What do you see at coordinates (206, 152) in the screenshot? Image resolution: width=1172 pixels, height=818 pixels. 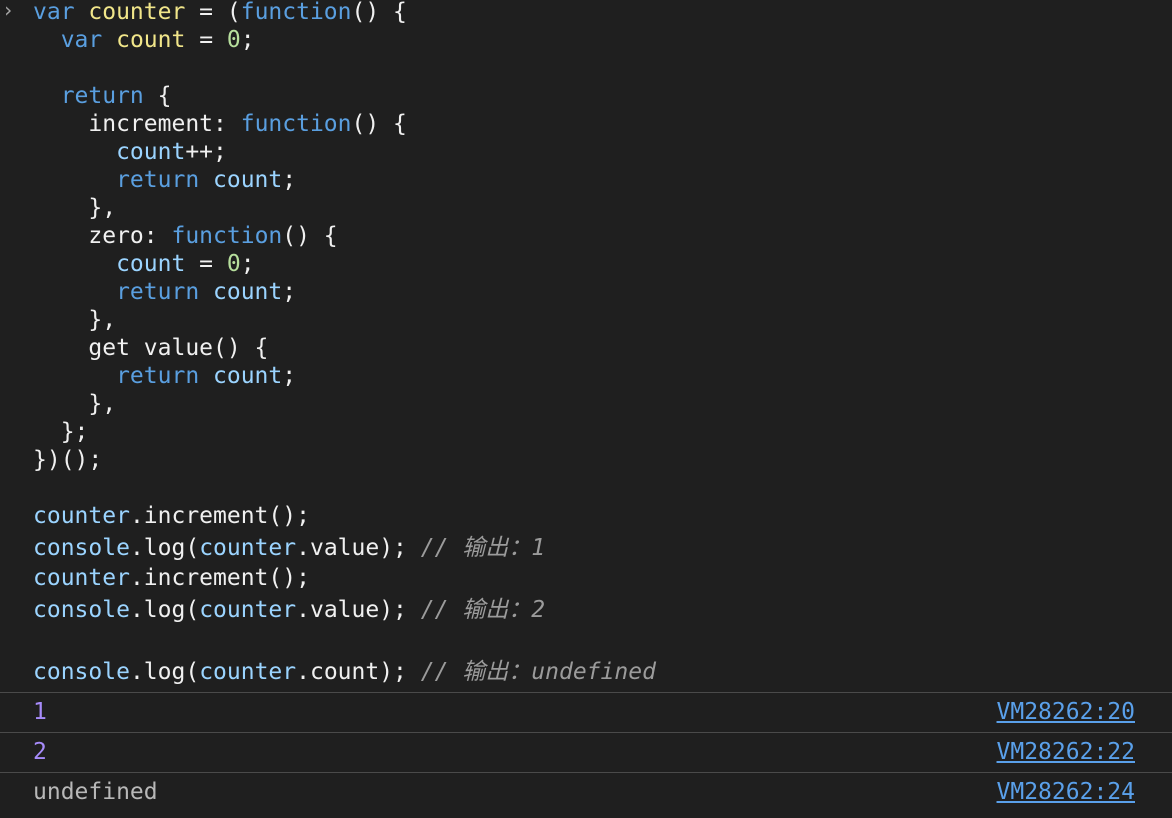 I see `code-token: ++;` at bounding box center [206, 152].